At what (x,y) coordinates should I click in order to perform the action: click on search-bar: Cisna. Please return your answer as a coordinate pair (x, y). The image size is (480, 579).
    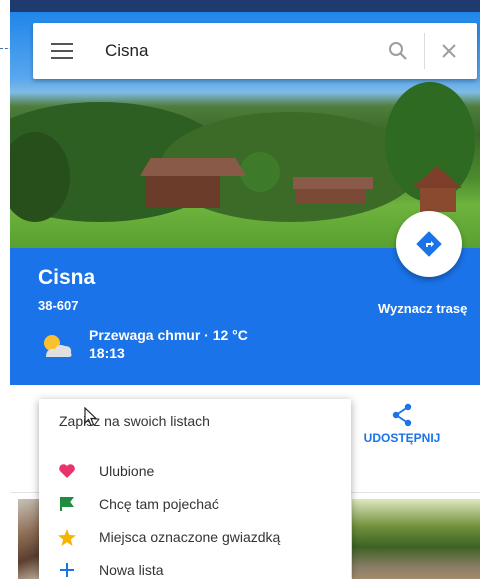
    Looking at the image, I should click on (255, 51).